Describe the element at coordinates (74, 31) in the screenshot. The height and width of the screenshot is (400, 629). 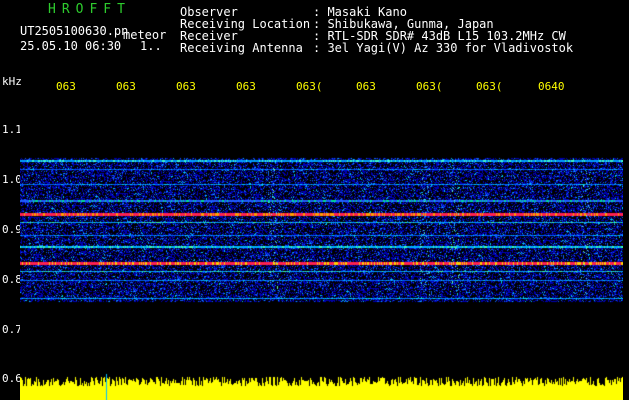
I see `file-name: UT2505100630.pn` at that location.